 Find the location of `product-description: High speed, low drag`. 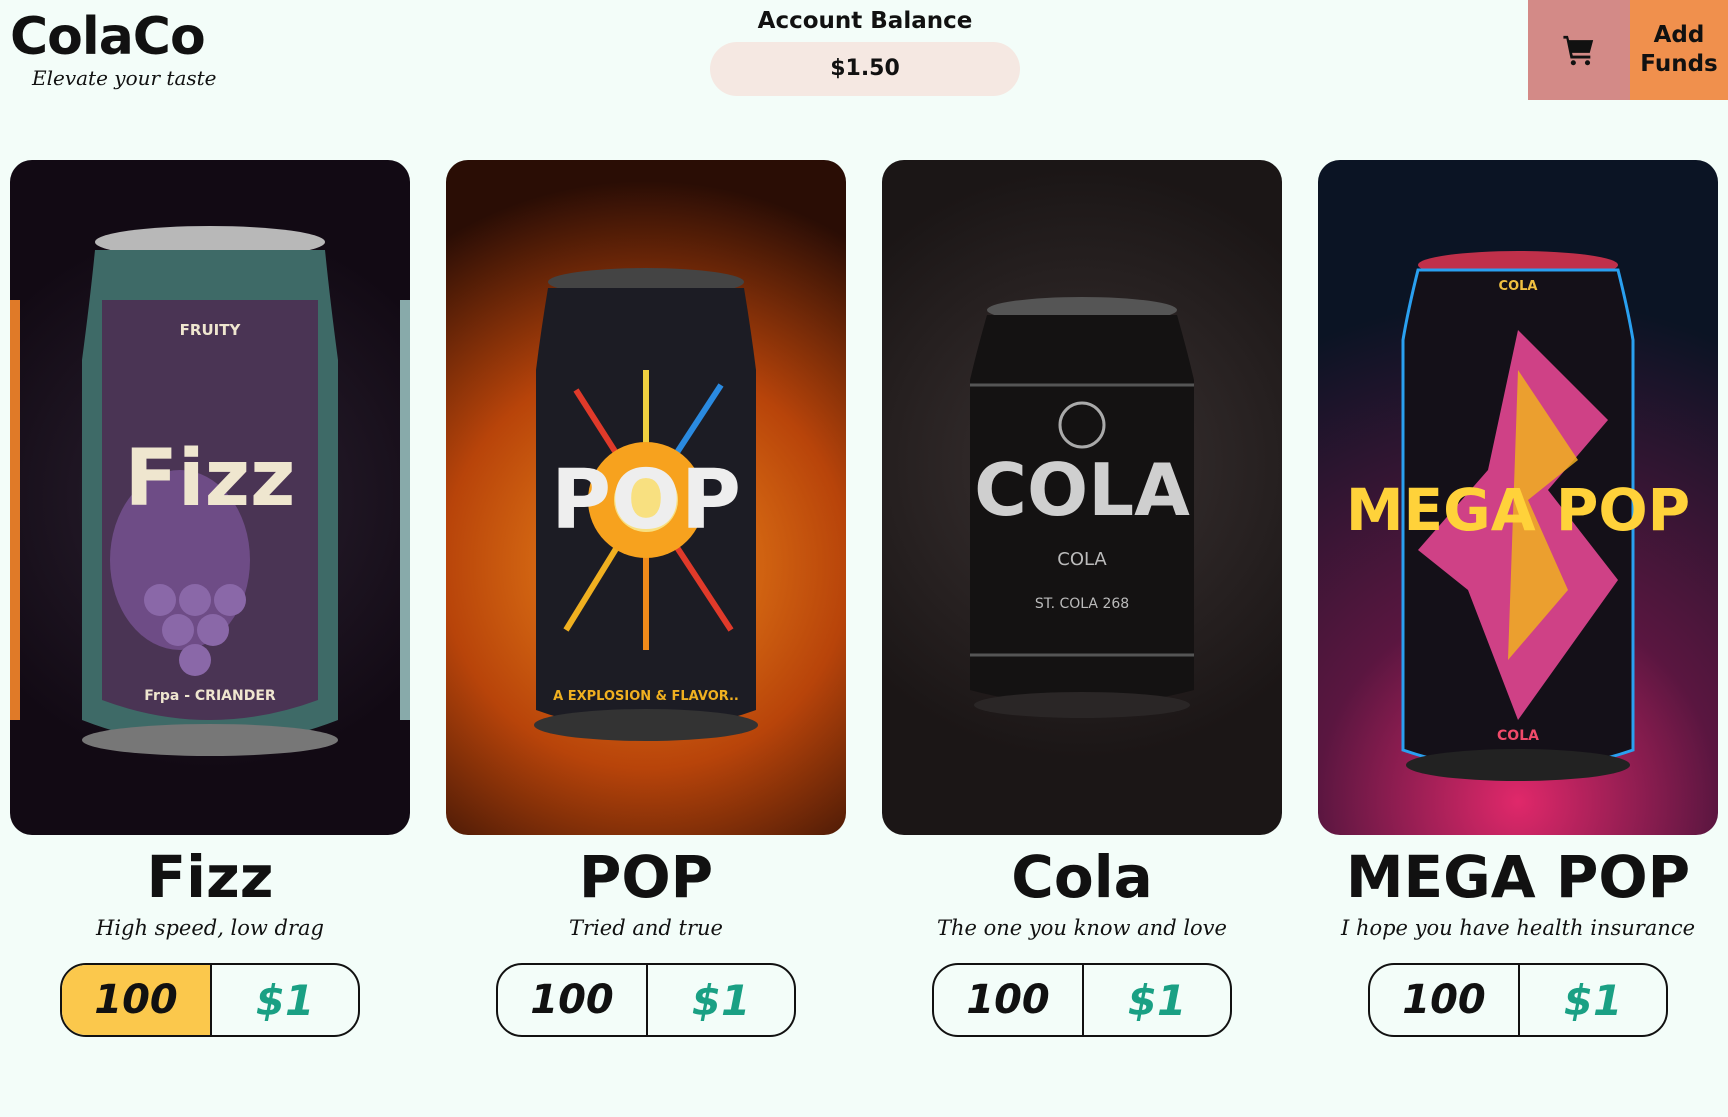

product-description: High speed, low drag is located at coordinates (210, 928).